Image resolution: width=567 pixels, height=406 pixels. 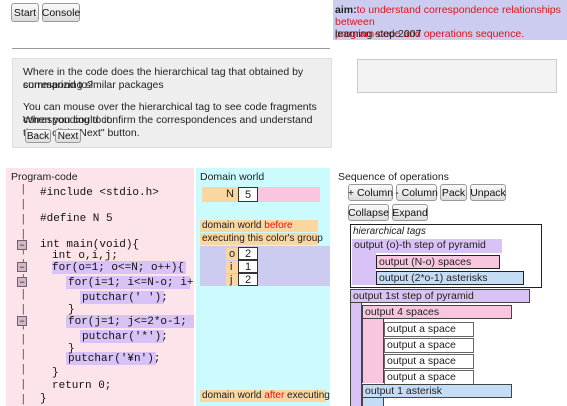 I want to click on domain-world-title: Domain world, so click(x=232, y=177).